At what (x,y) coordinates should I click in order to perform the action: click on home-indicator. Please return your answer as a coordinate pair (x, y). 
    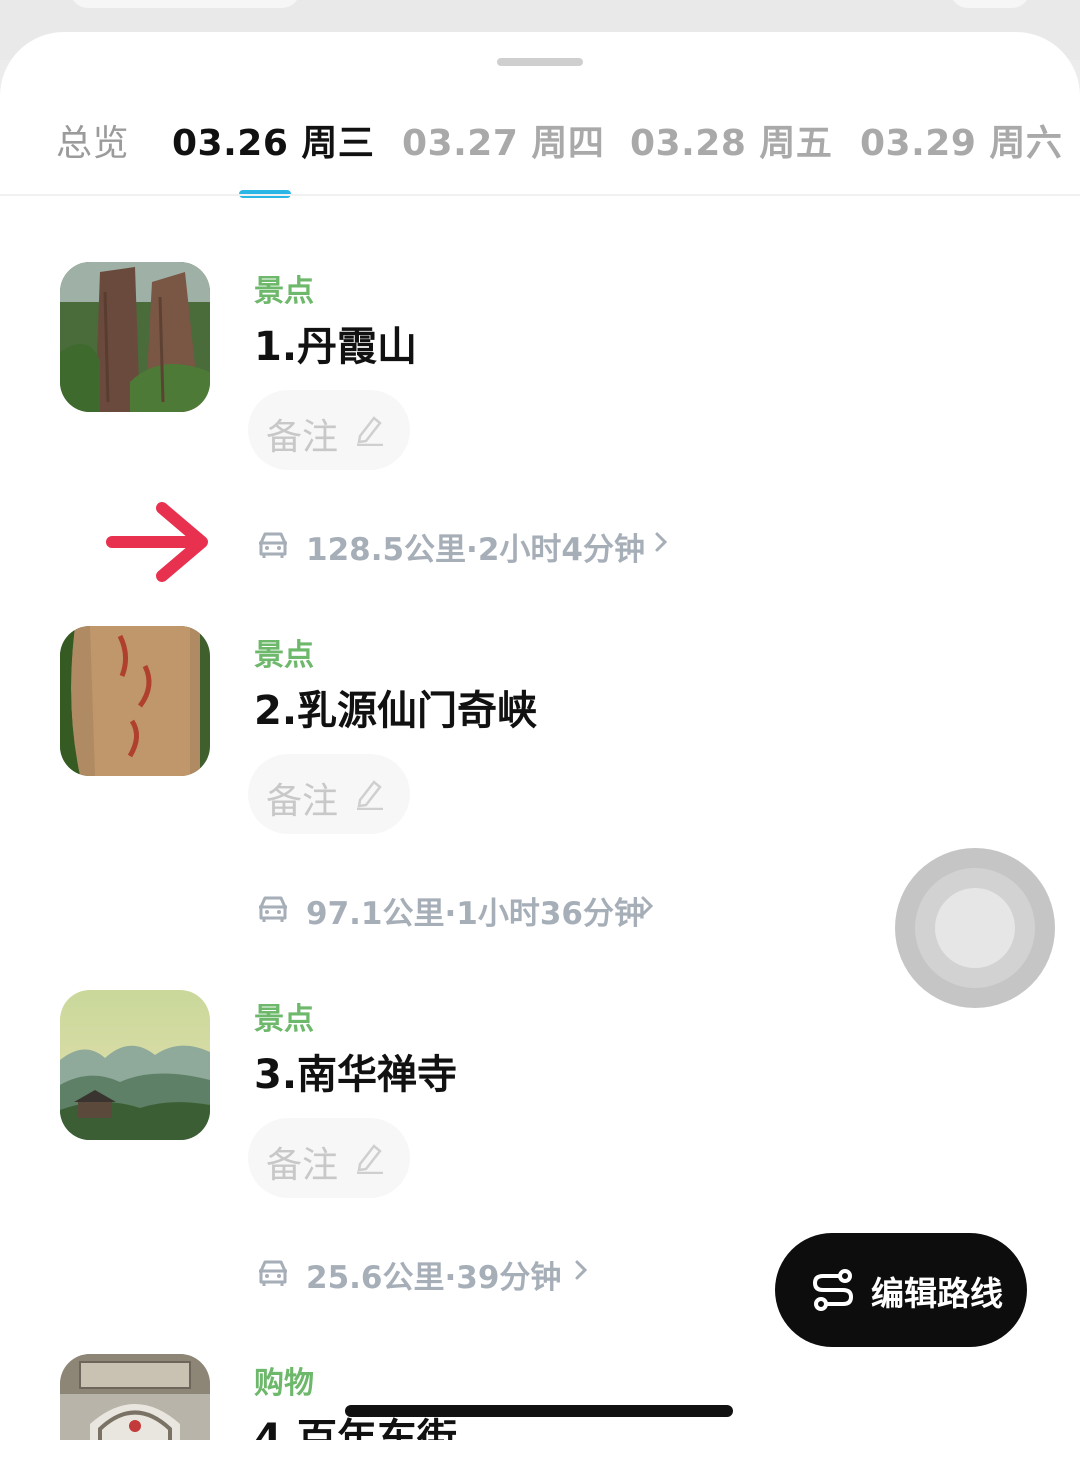
    Looking at the image, I should click on (539, 1411).